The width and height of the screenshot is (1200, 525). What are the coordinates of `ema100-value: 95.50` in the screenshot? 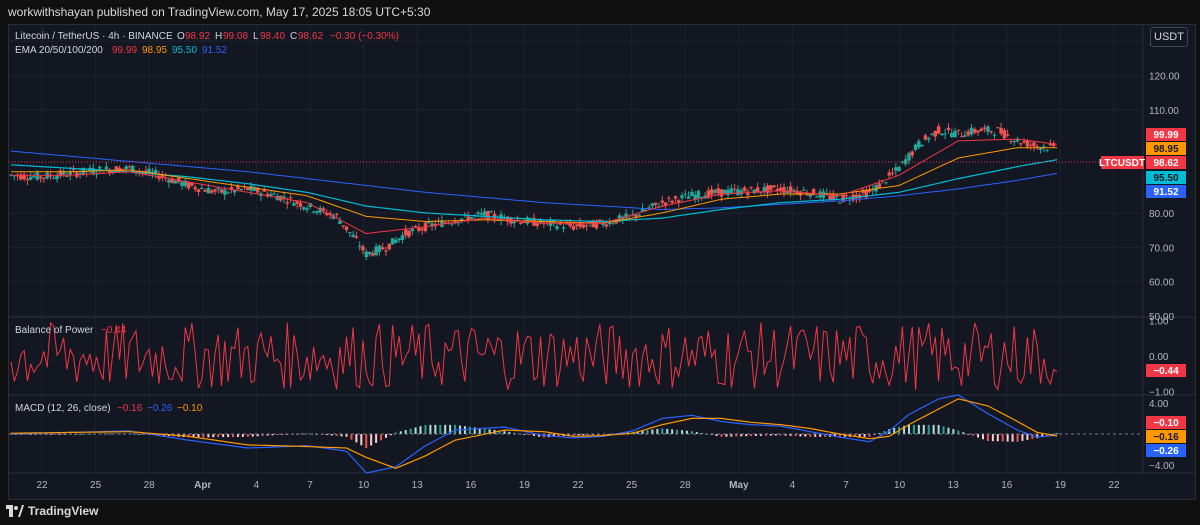 It's located at (184, 50).